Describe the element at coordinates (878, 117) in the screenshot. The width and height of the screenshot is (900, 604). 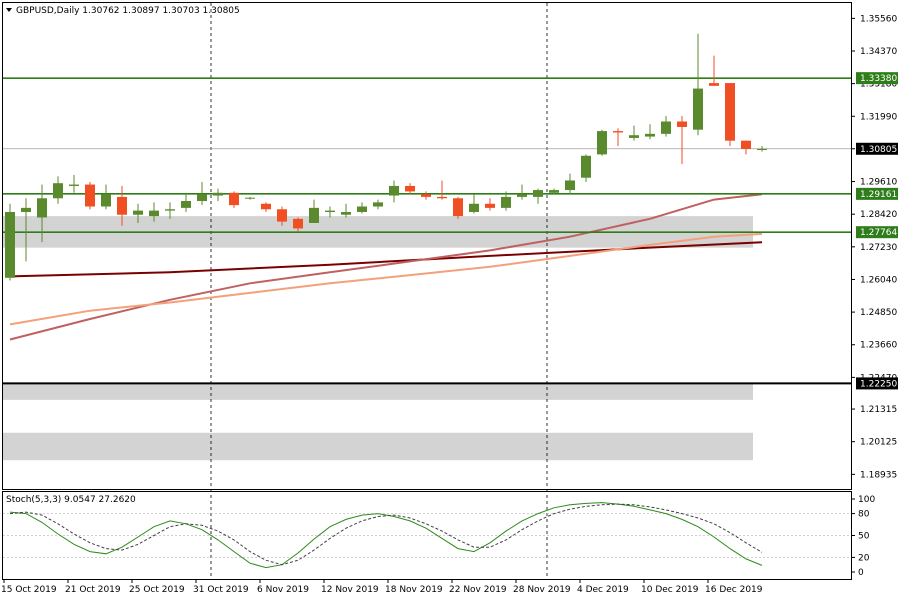
I see `price-tick-label: 1.31990` at that location.